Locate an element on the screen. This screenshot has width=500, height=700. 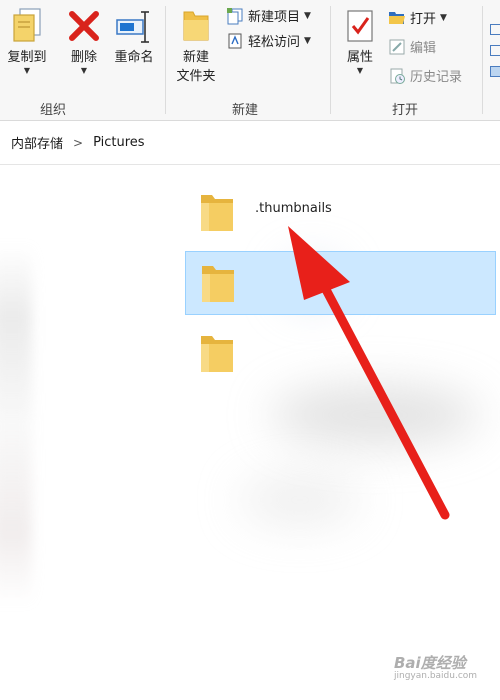
properties-dropdown-icon: ▼ is located at coordinates (360, 70).